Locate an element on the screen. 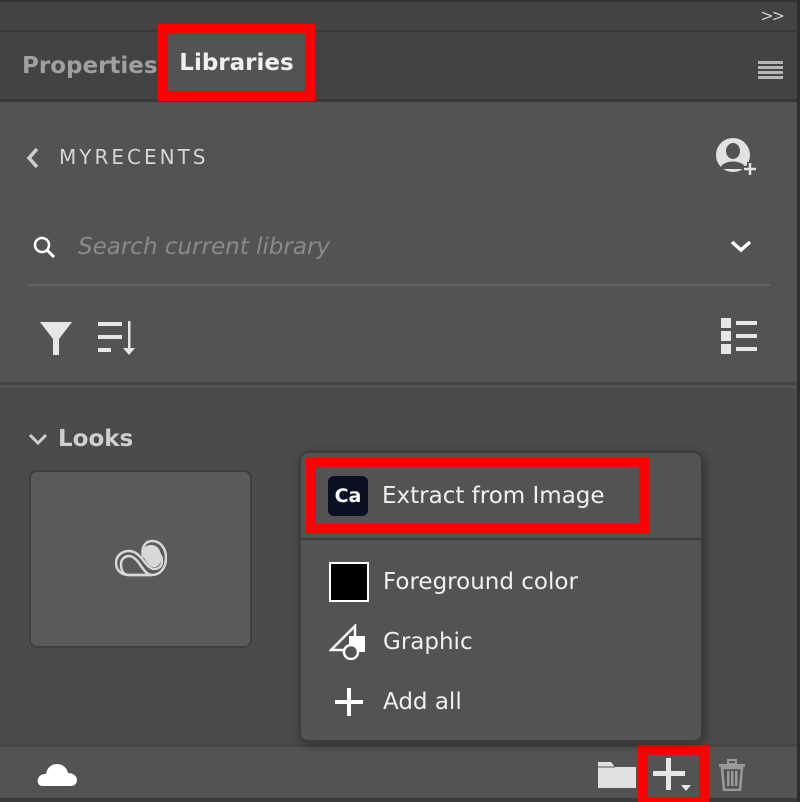  tab-properties: Properties is located at coordinates (90, 65).